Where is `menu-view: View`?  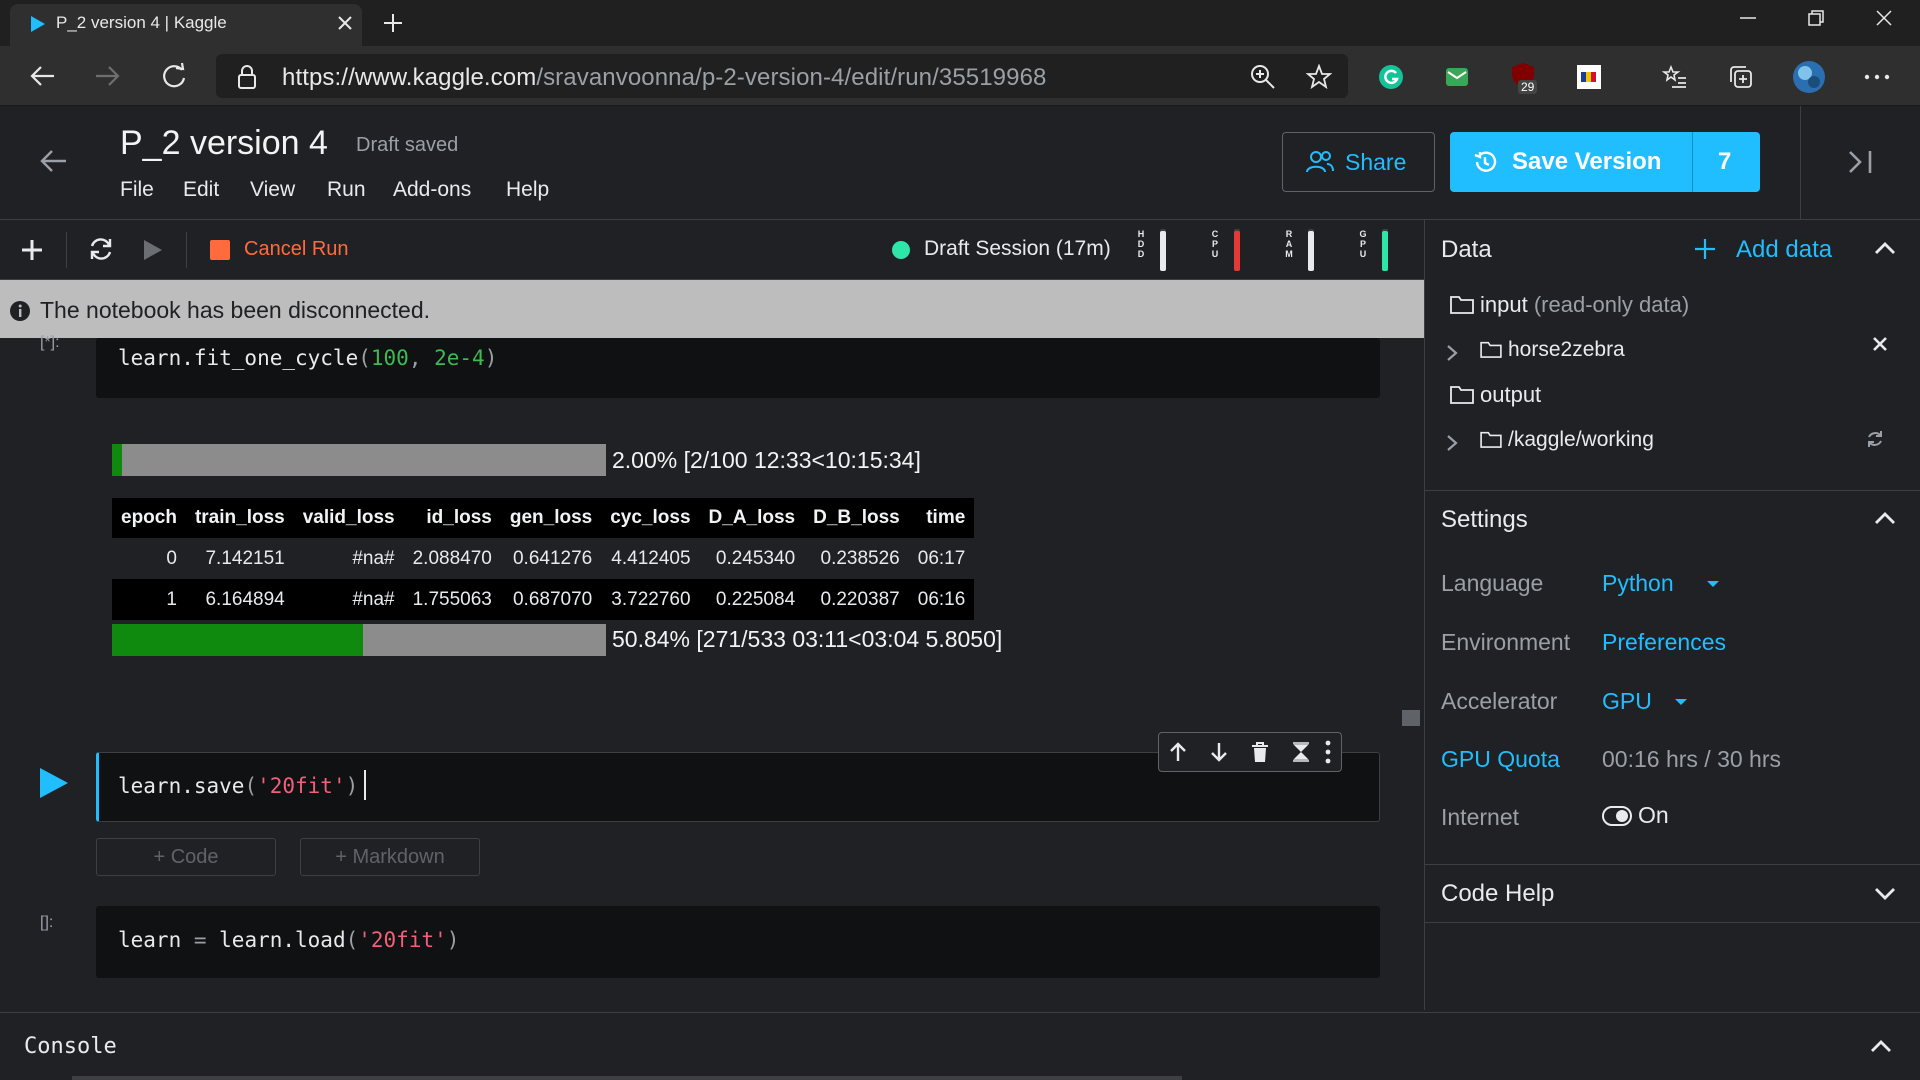
menu-view: View is located at coordinates (272, 190).